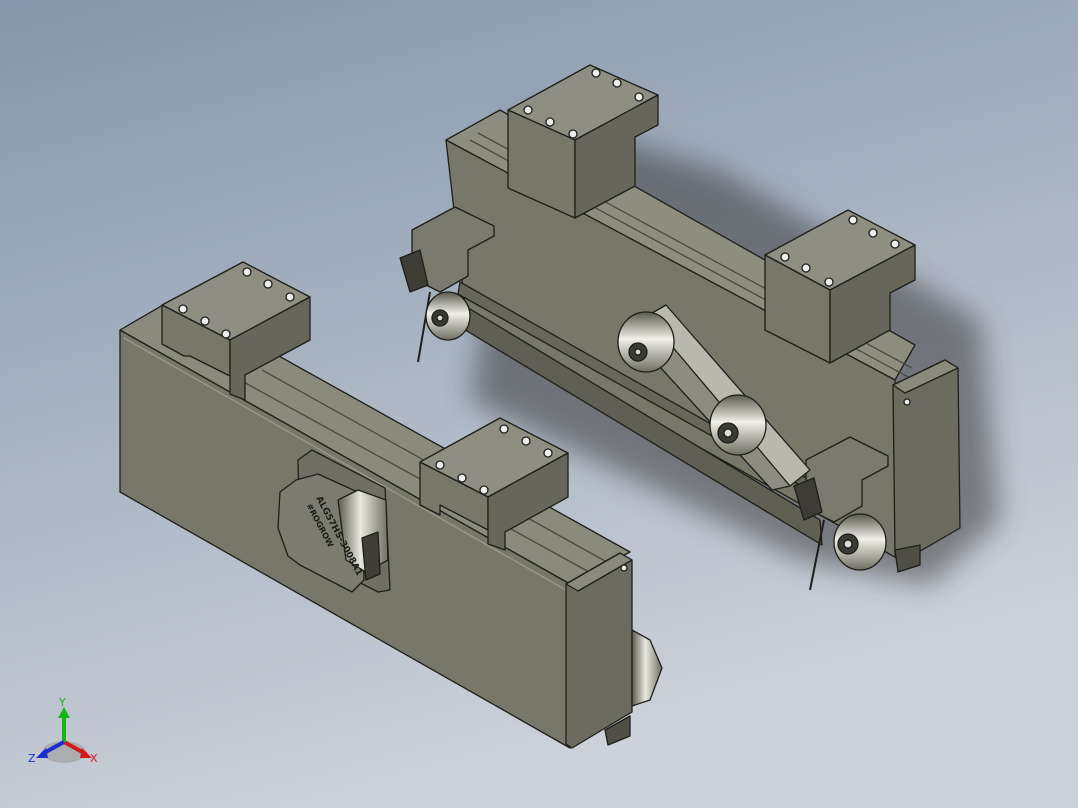  I want to click on rear-idler-pulley-mid, so click(738, 425).